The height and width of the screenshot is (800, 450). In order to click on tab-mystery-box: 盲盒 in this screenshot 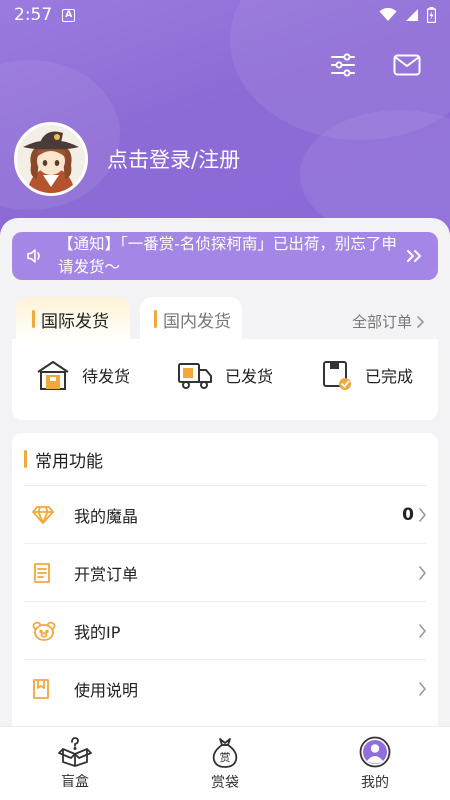, I will do `click(75, 763)`.